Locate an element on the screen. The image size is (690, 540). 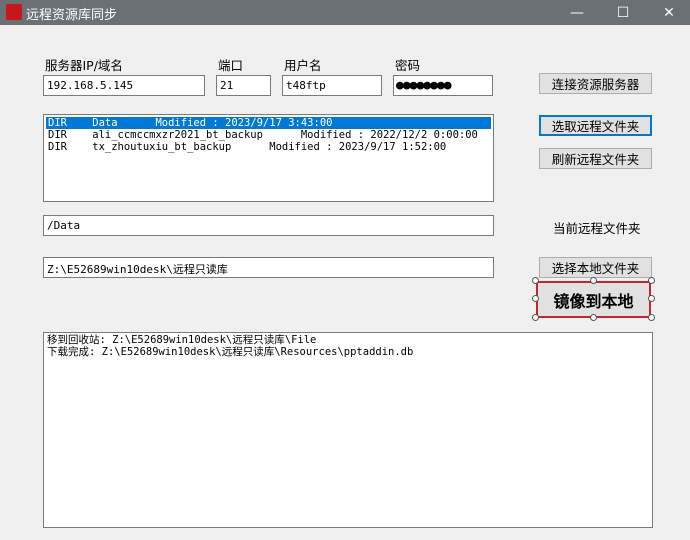
close-button: ✕ is located at coordinates (668, 12).